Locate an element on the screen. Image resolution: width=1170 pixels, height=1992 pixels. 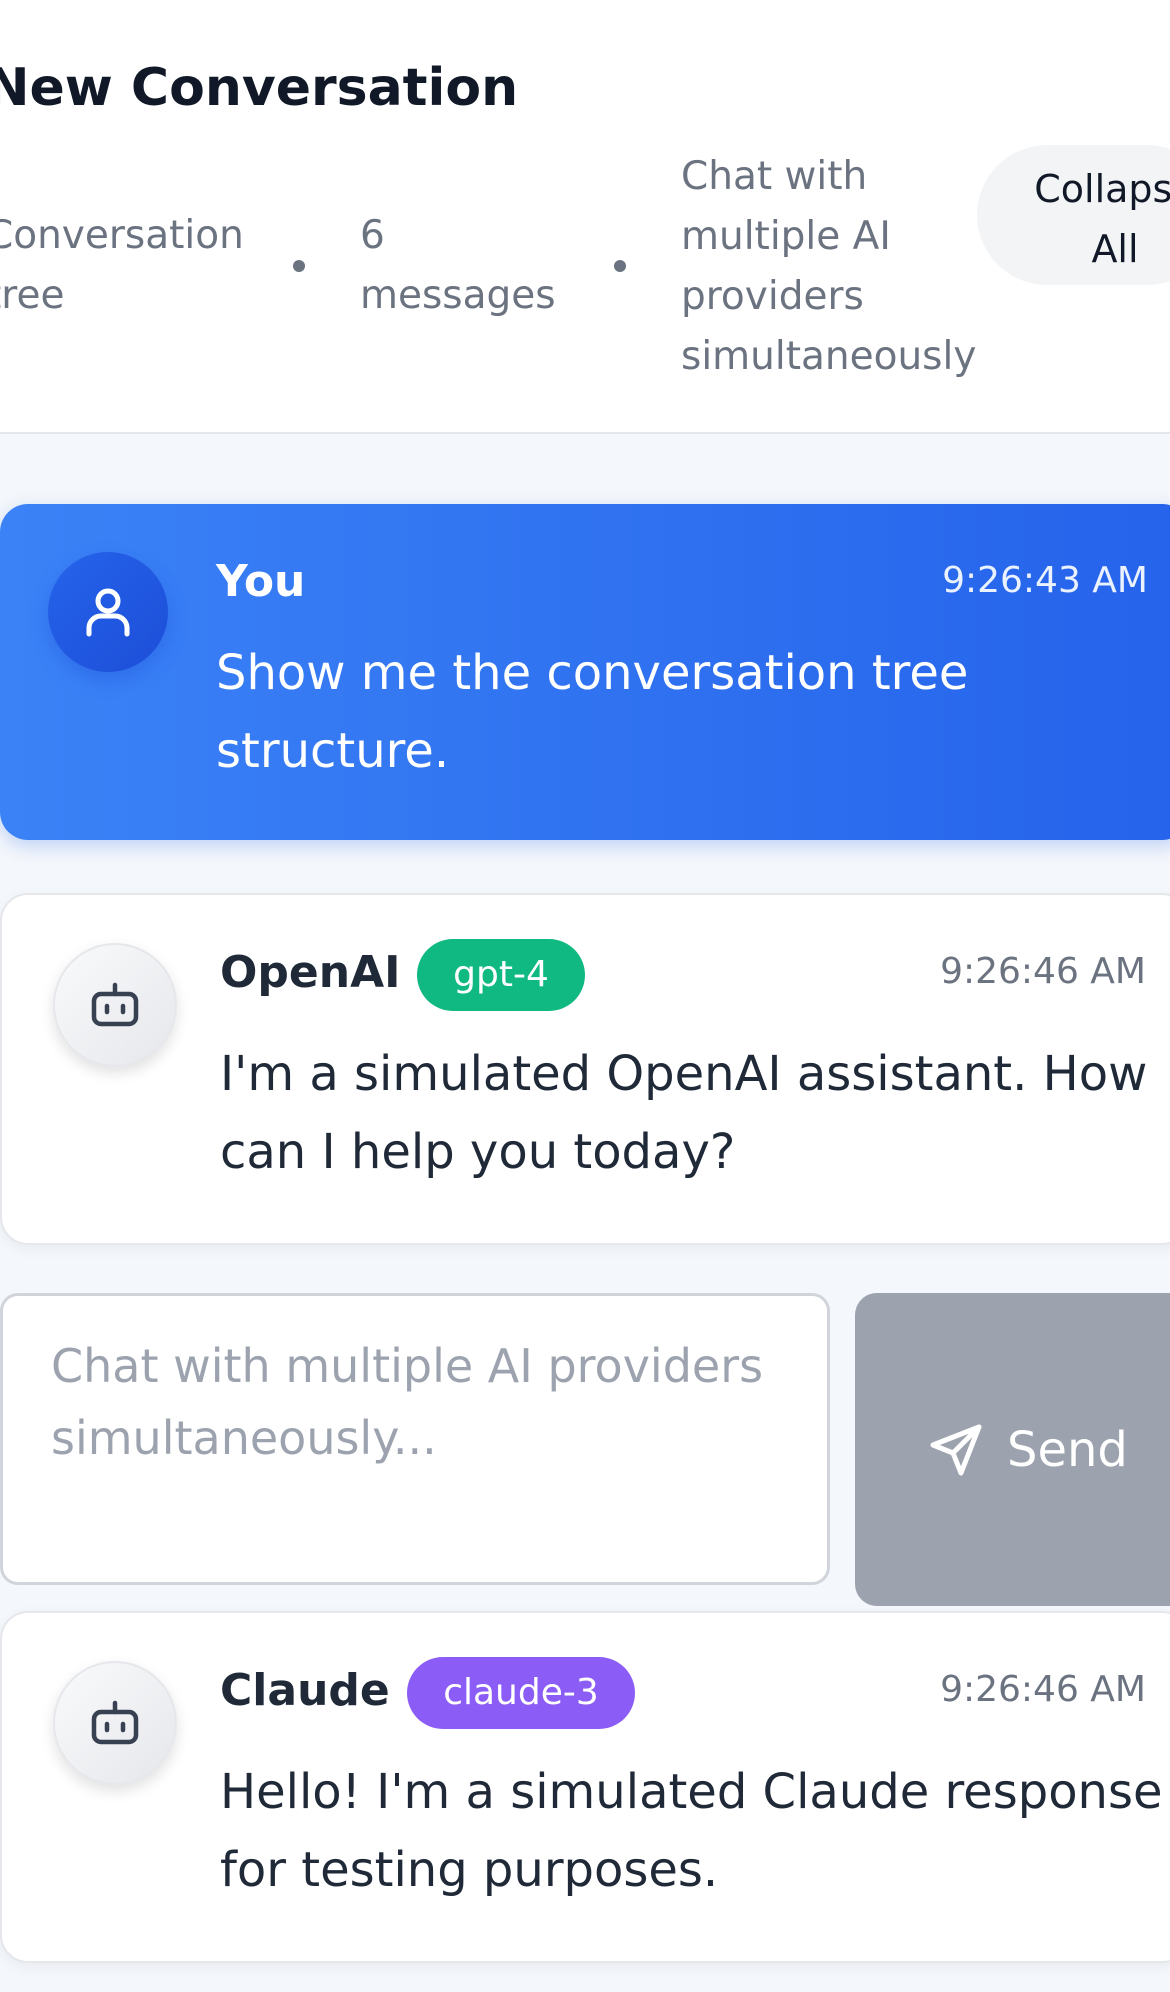
message-timestamp: 9:26:43 AM is located at coordinates (1045, 580).